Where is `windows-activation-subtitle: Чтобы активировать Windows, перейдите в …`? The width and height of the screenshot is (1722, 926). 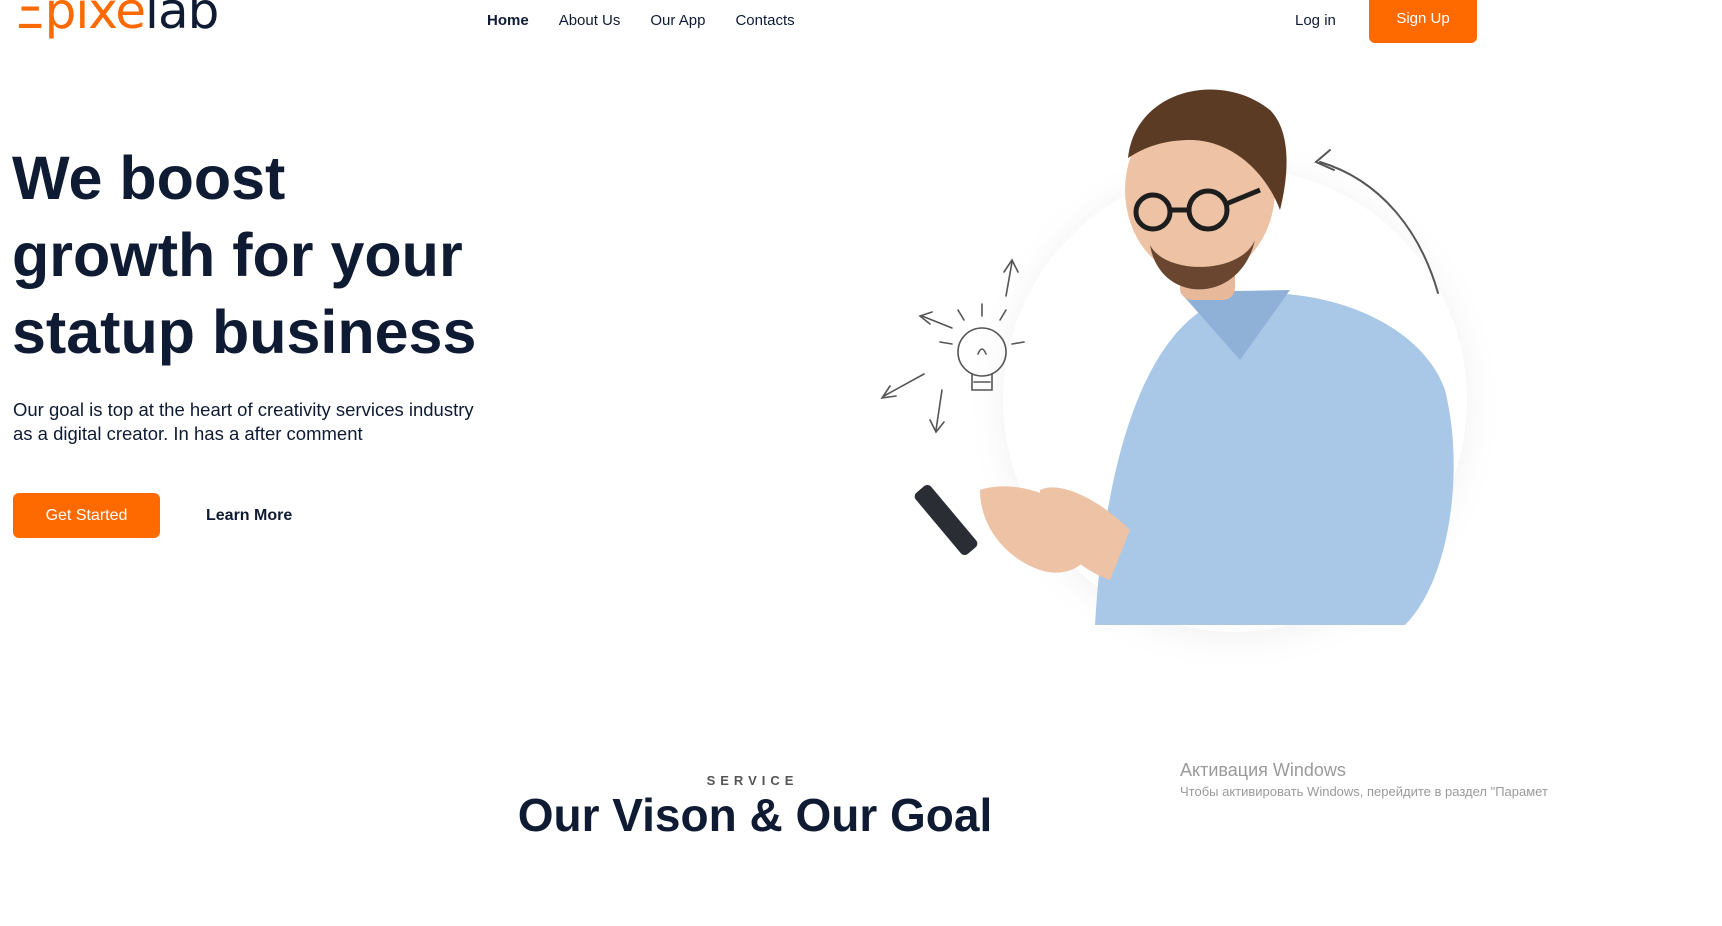
windows-activation-subtitle: Чтобы активировать Windows, перейдите в … is located at coordinates (1364, 791).